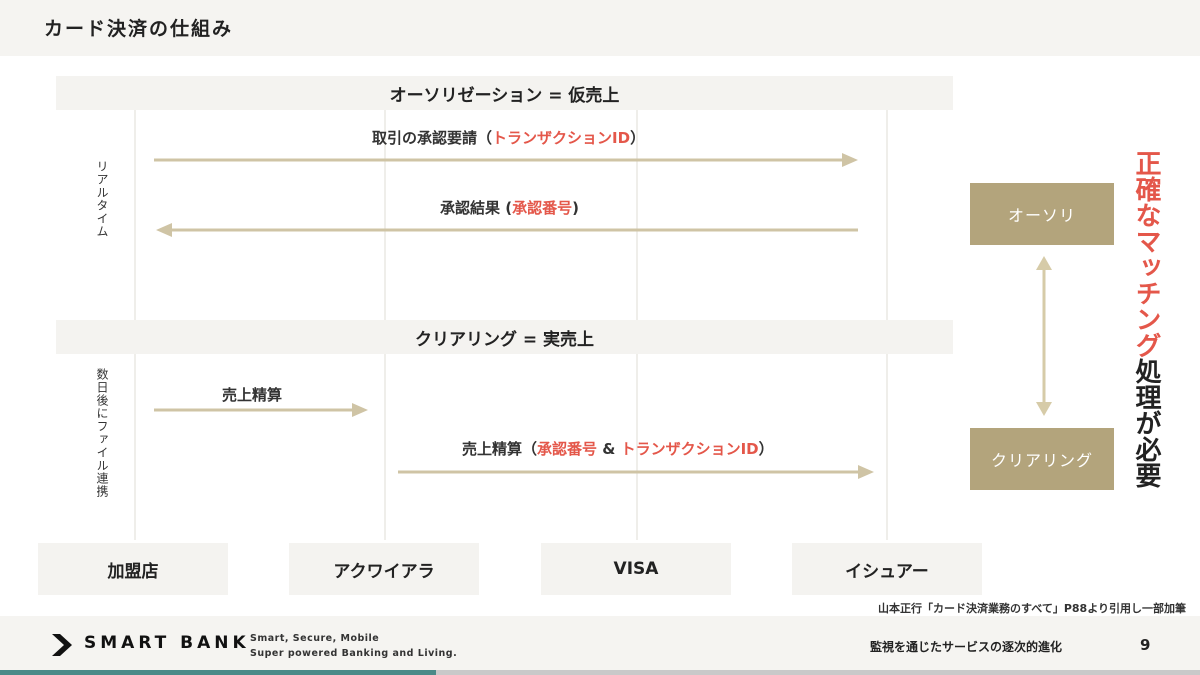 The width and height of the screenshot is (1200, 675). What do you see at coordinates (384, 569) in the screenshot?
I see `party-acquirer: アクワイアラ` at bounding box center [384, 569].